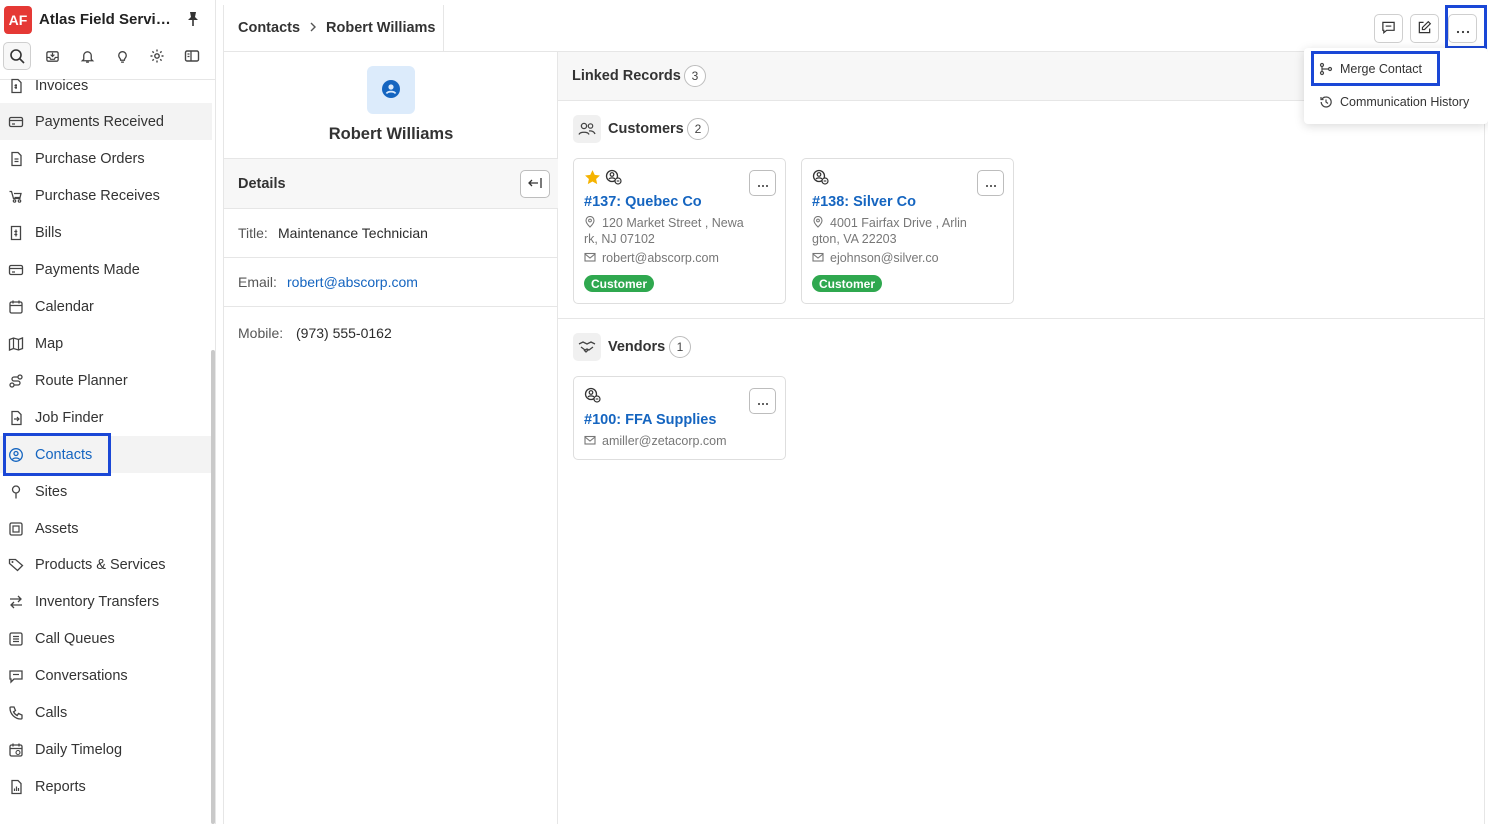 The width and height of the screenshot is (1488, 824). Describe the element at coordinates (16, 307) in the screenshot. I see `calendar-icon` at that location.